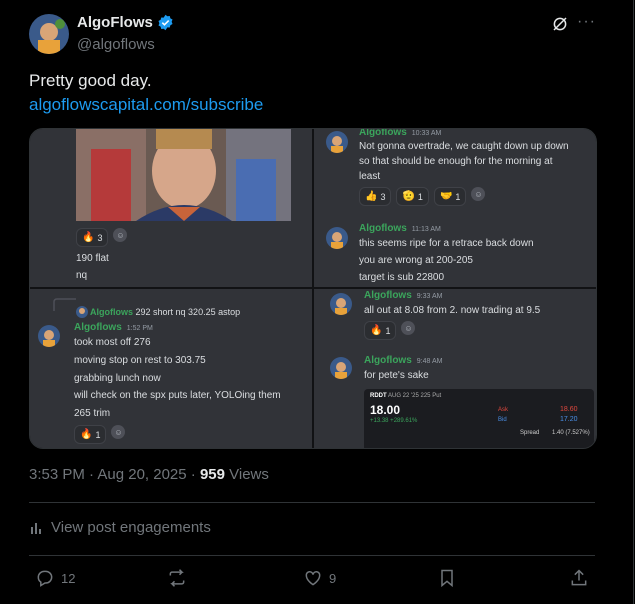 The height and width of the screenshot is (604, 635). Describe the element at coordinates (188, 312) in the screenshot. I see `reply-preview: 292 short nq 320.25 astop` at that location.